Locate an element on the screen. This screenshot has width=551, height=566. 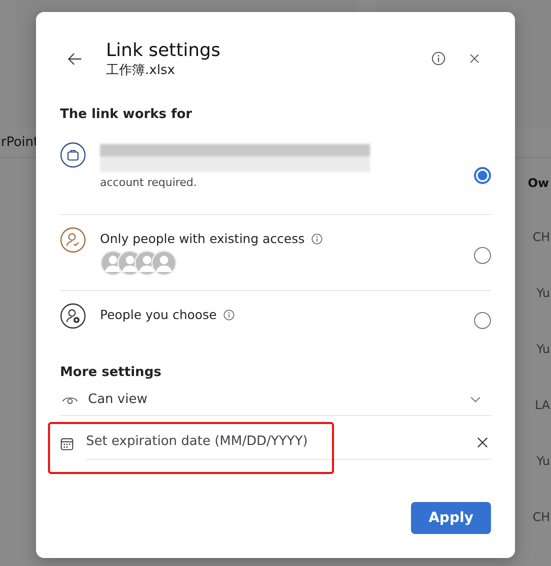
apply-button: Apply is located at coordinates (451, 518).